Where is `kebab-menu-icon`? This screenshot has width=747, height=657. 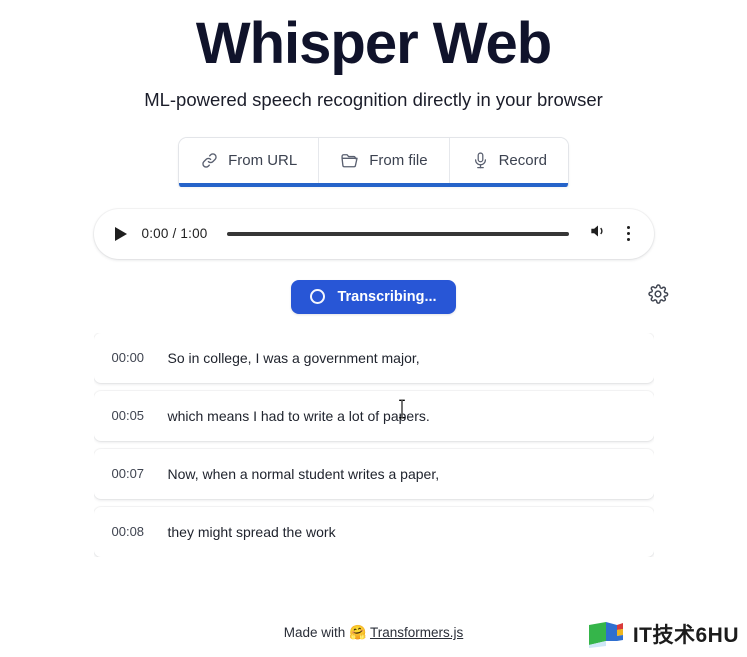 kebab-menu-icon is located at coordinates (629, 234).